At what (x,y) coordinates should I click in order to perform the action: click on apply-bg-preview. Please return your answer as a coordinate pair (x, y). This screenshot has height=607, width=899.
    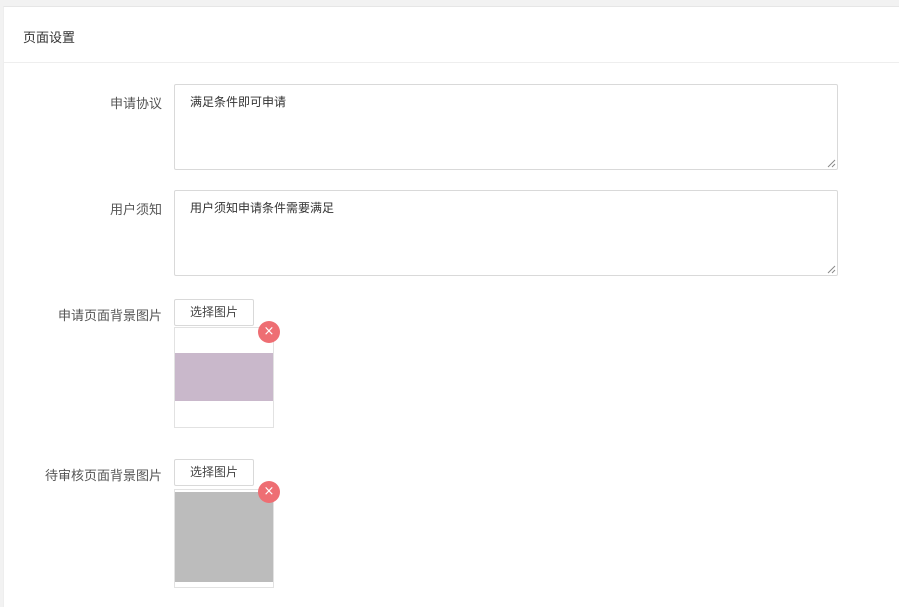
    Looking at the image, I should click on (224, 377).